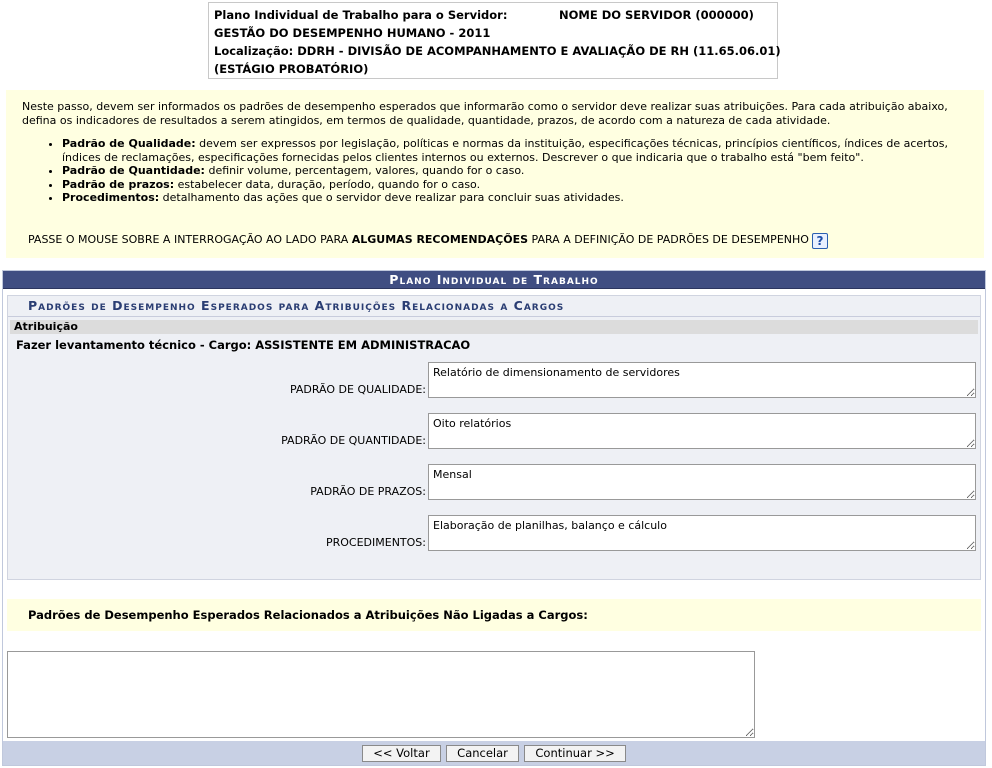 This screenshot has height=768, width=992. Describe the element at coordinates (494, 327) in the screenshot. I see `attribution-header: Atribuição` at that location.